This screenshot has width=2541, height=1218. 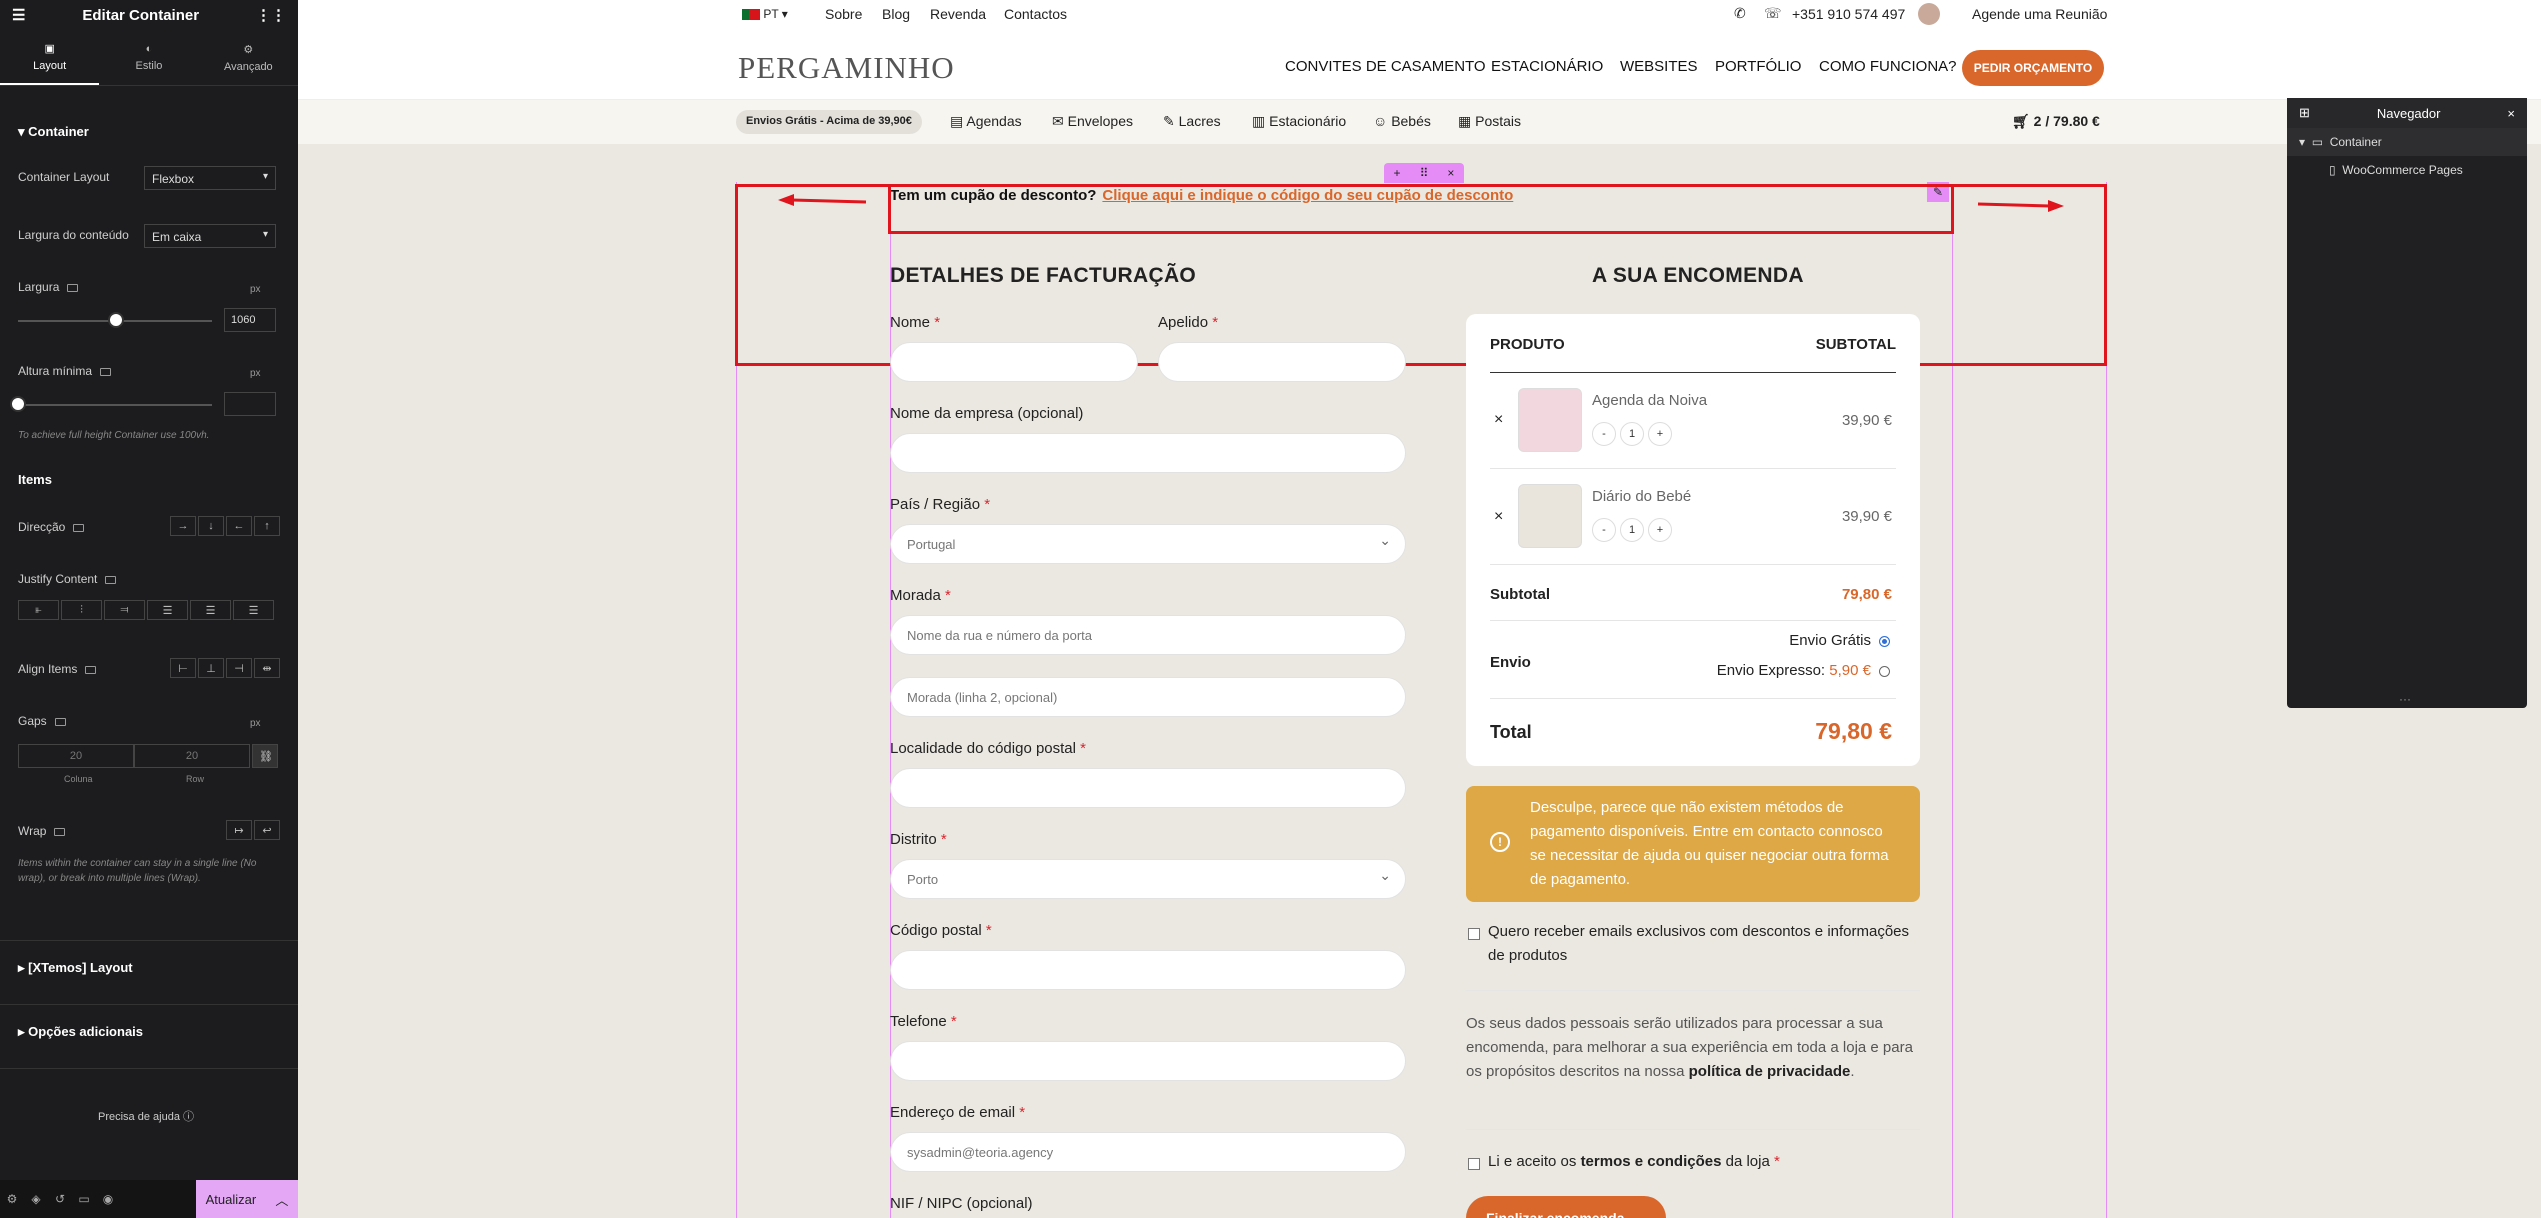 What do you see at coordinates (1651, 1161) in the screenshot?
I see `terms-link: termos e condições` at bounding box center [1651, 1161].